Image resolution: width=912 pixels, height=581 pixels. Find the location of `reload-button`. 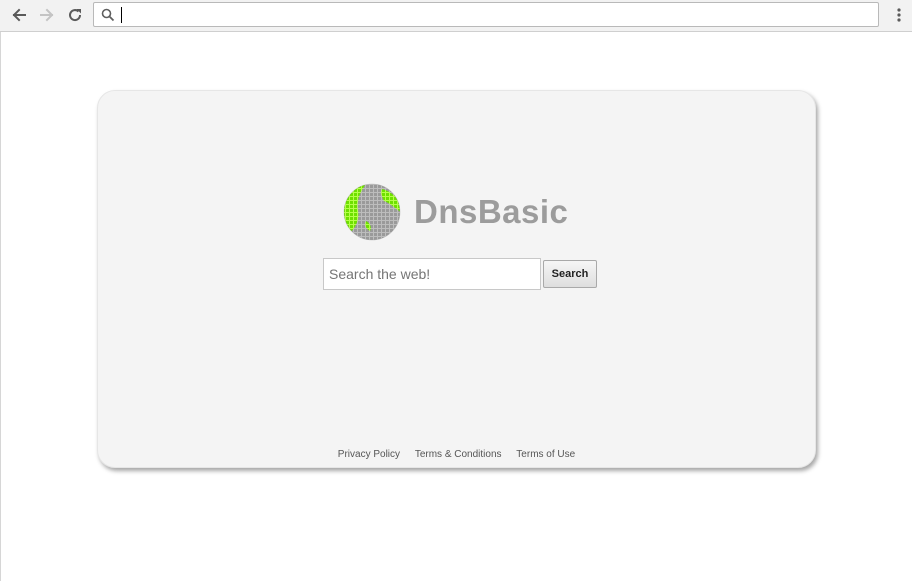

reload-button is located at coordinates (75, 15).